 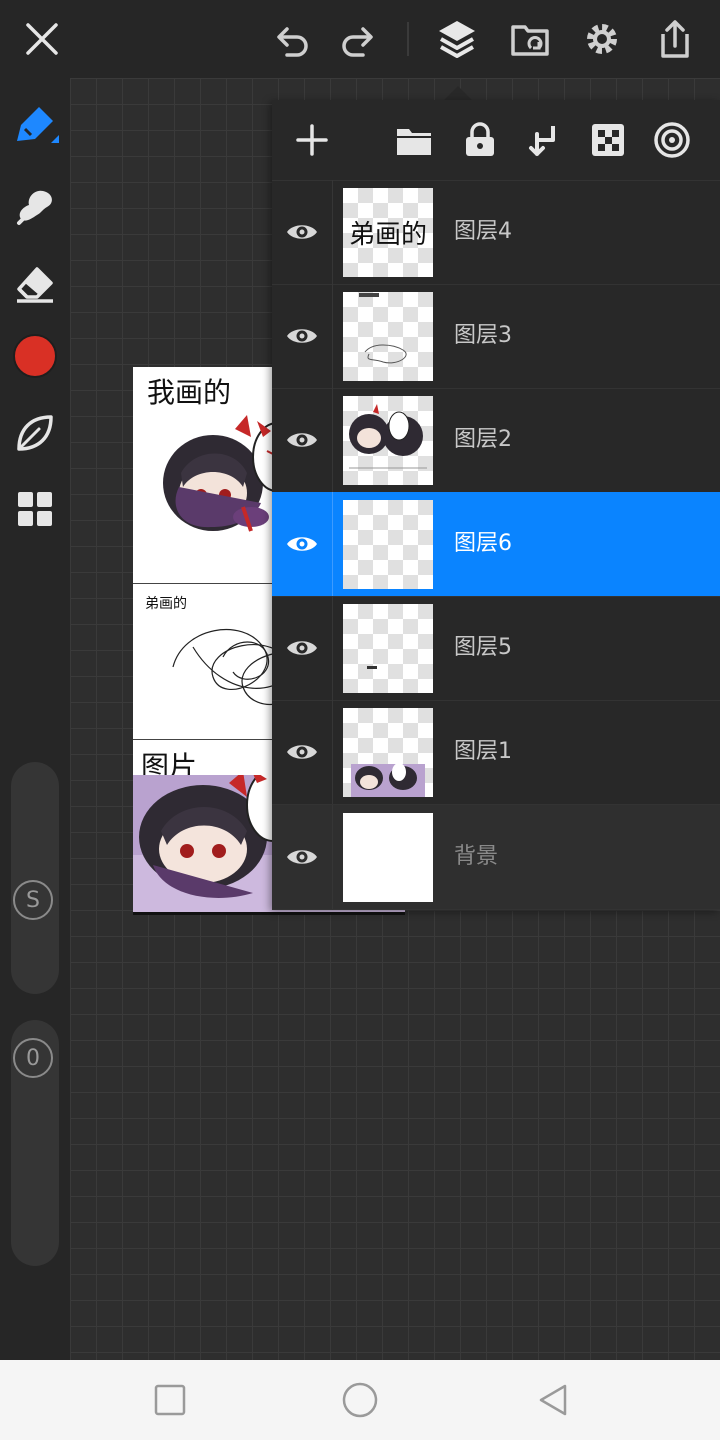 I want to click on merge-down-icon, so click(x=544, y=140).